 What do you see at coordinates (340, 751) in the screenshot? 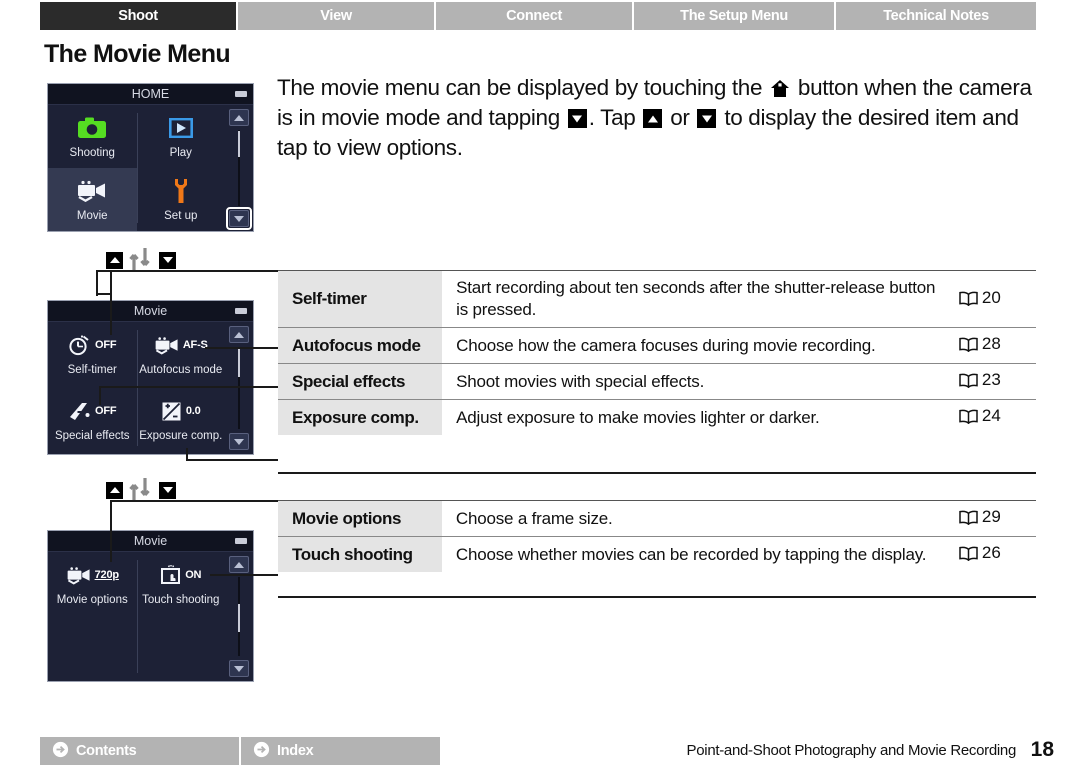
I see `index-button: Index` at bounding box center [340, 751].